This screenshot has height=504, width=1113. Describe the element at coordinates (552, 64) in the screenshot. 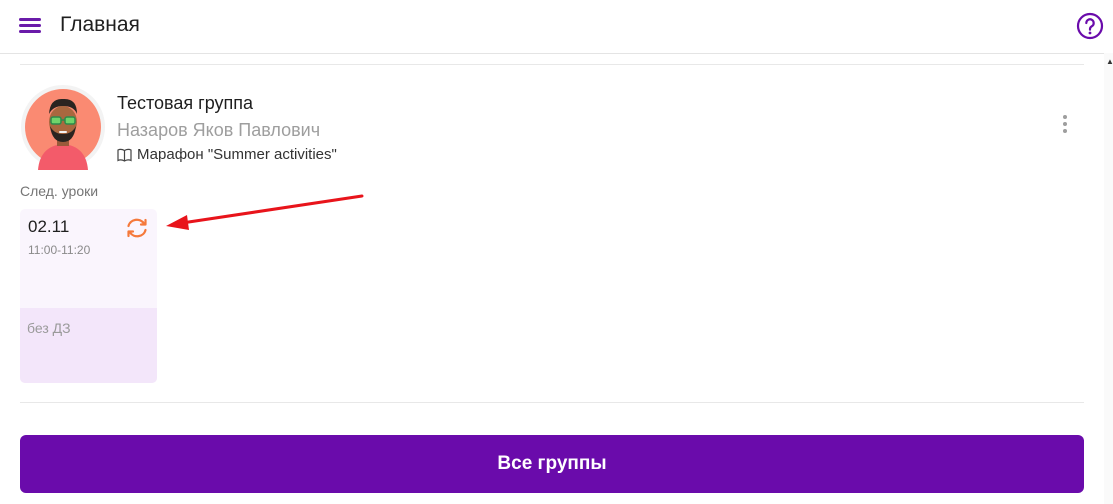

I see `divider-top` at that location.